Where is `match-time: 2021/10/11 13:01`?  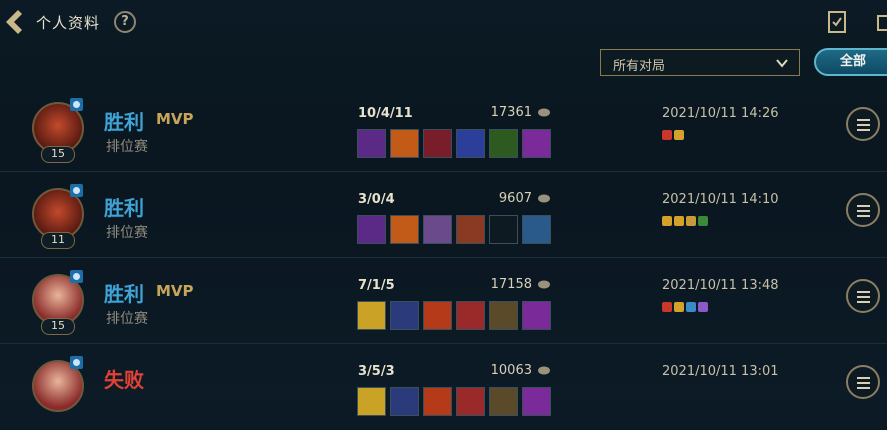
match-time: 2021/10/11 13:01 is located at coordinates (720, 371).